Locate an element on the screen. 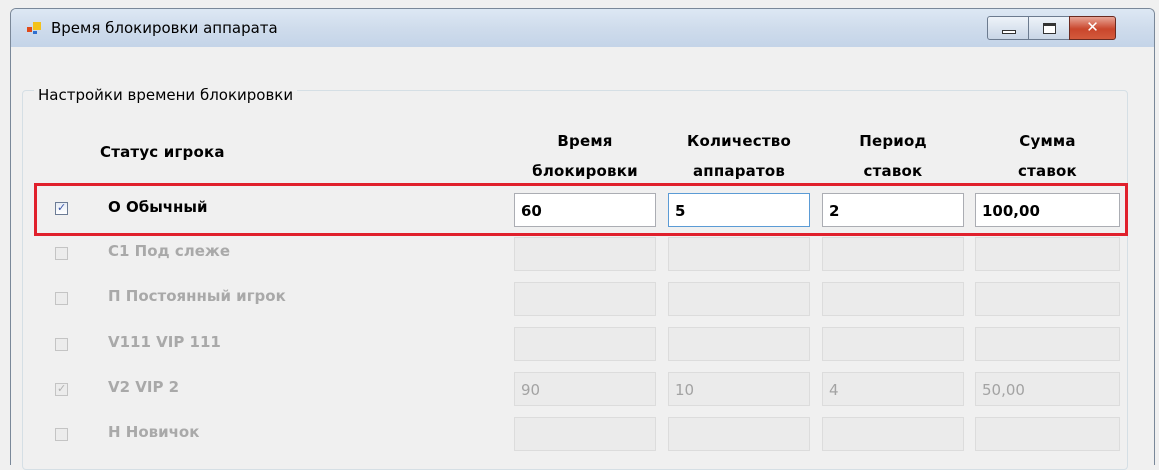 The height and width of the screenshot is (470, 1159). status-checkbox-permanent is located at coordinates (61, 298).